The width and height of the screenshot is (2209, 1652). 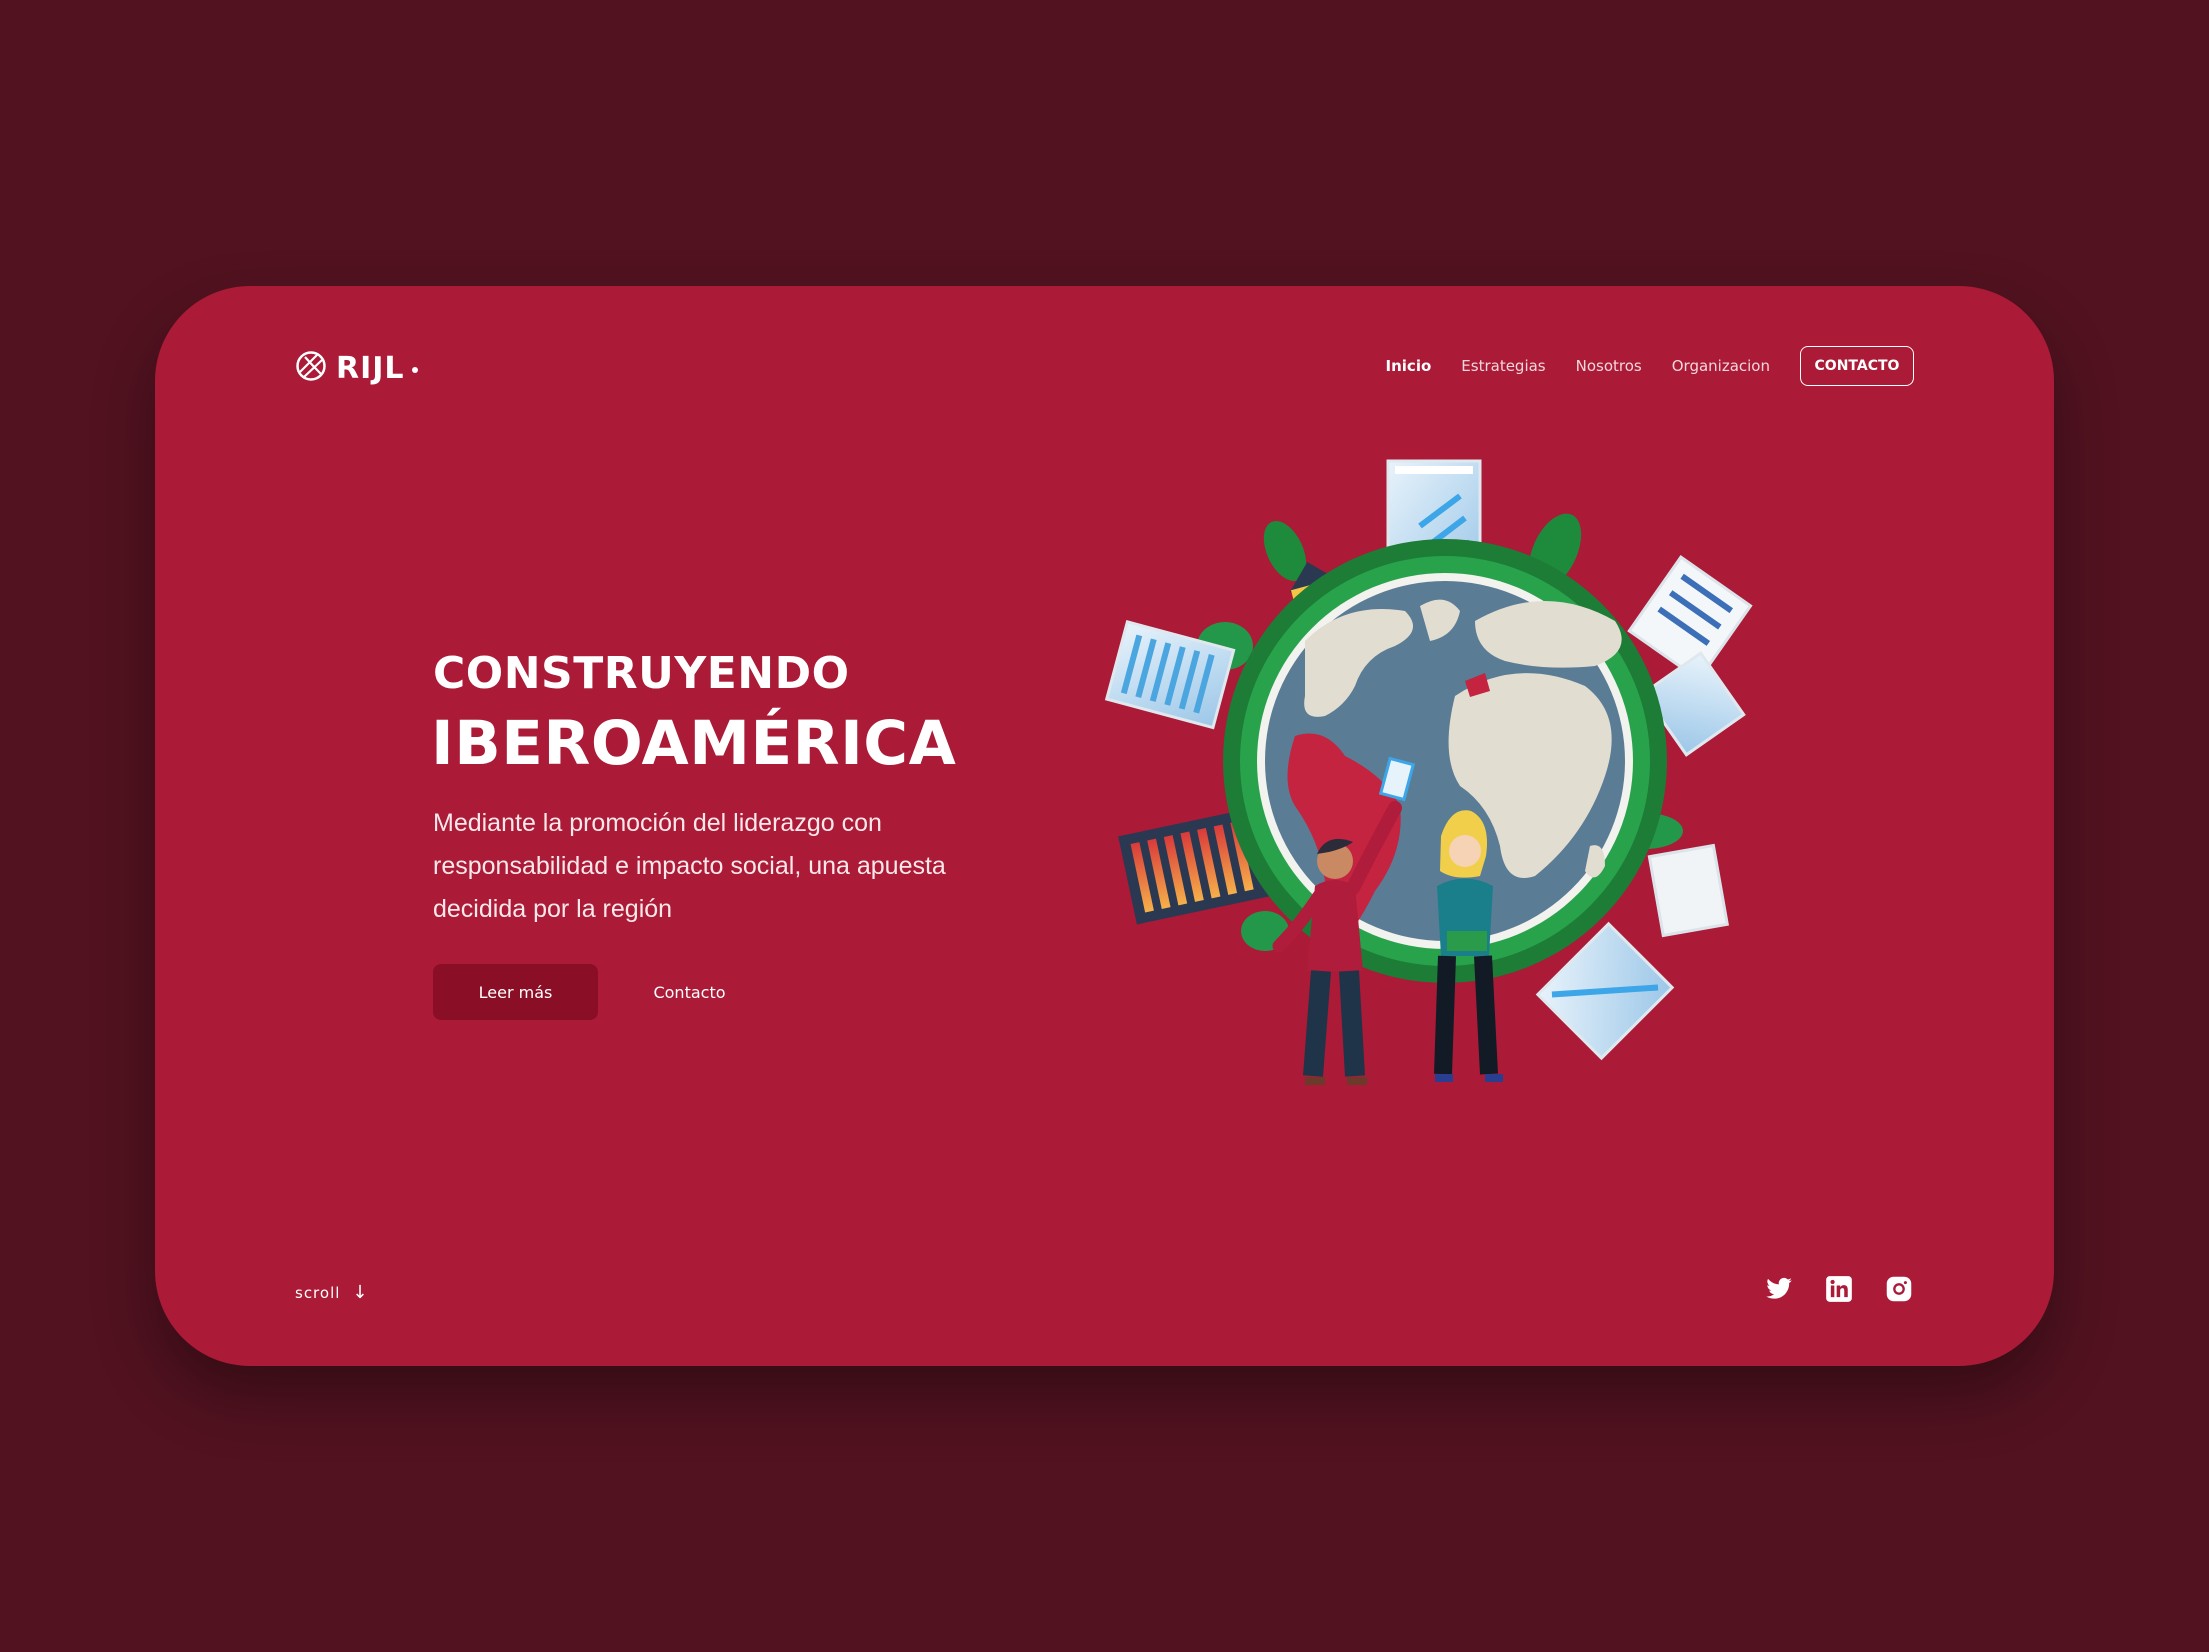 I want to click on contacto-nav-button: CONTACTO, so click(x=1857, y=366).